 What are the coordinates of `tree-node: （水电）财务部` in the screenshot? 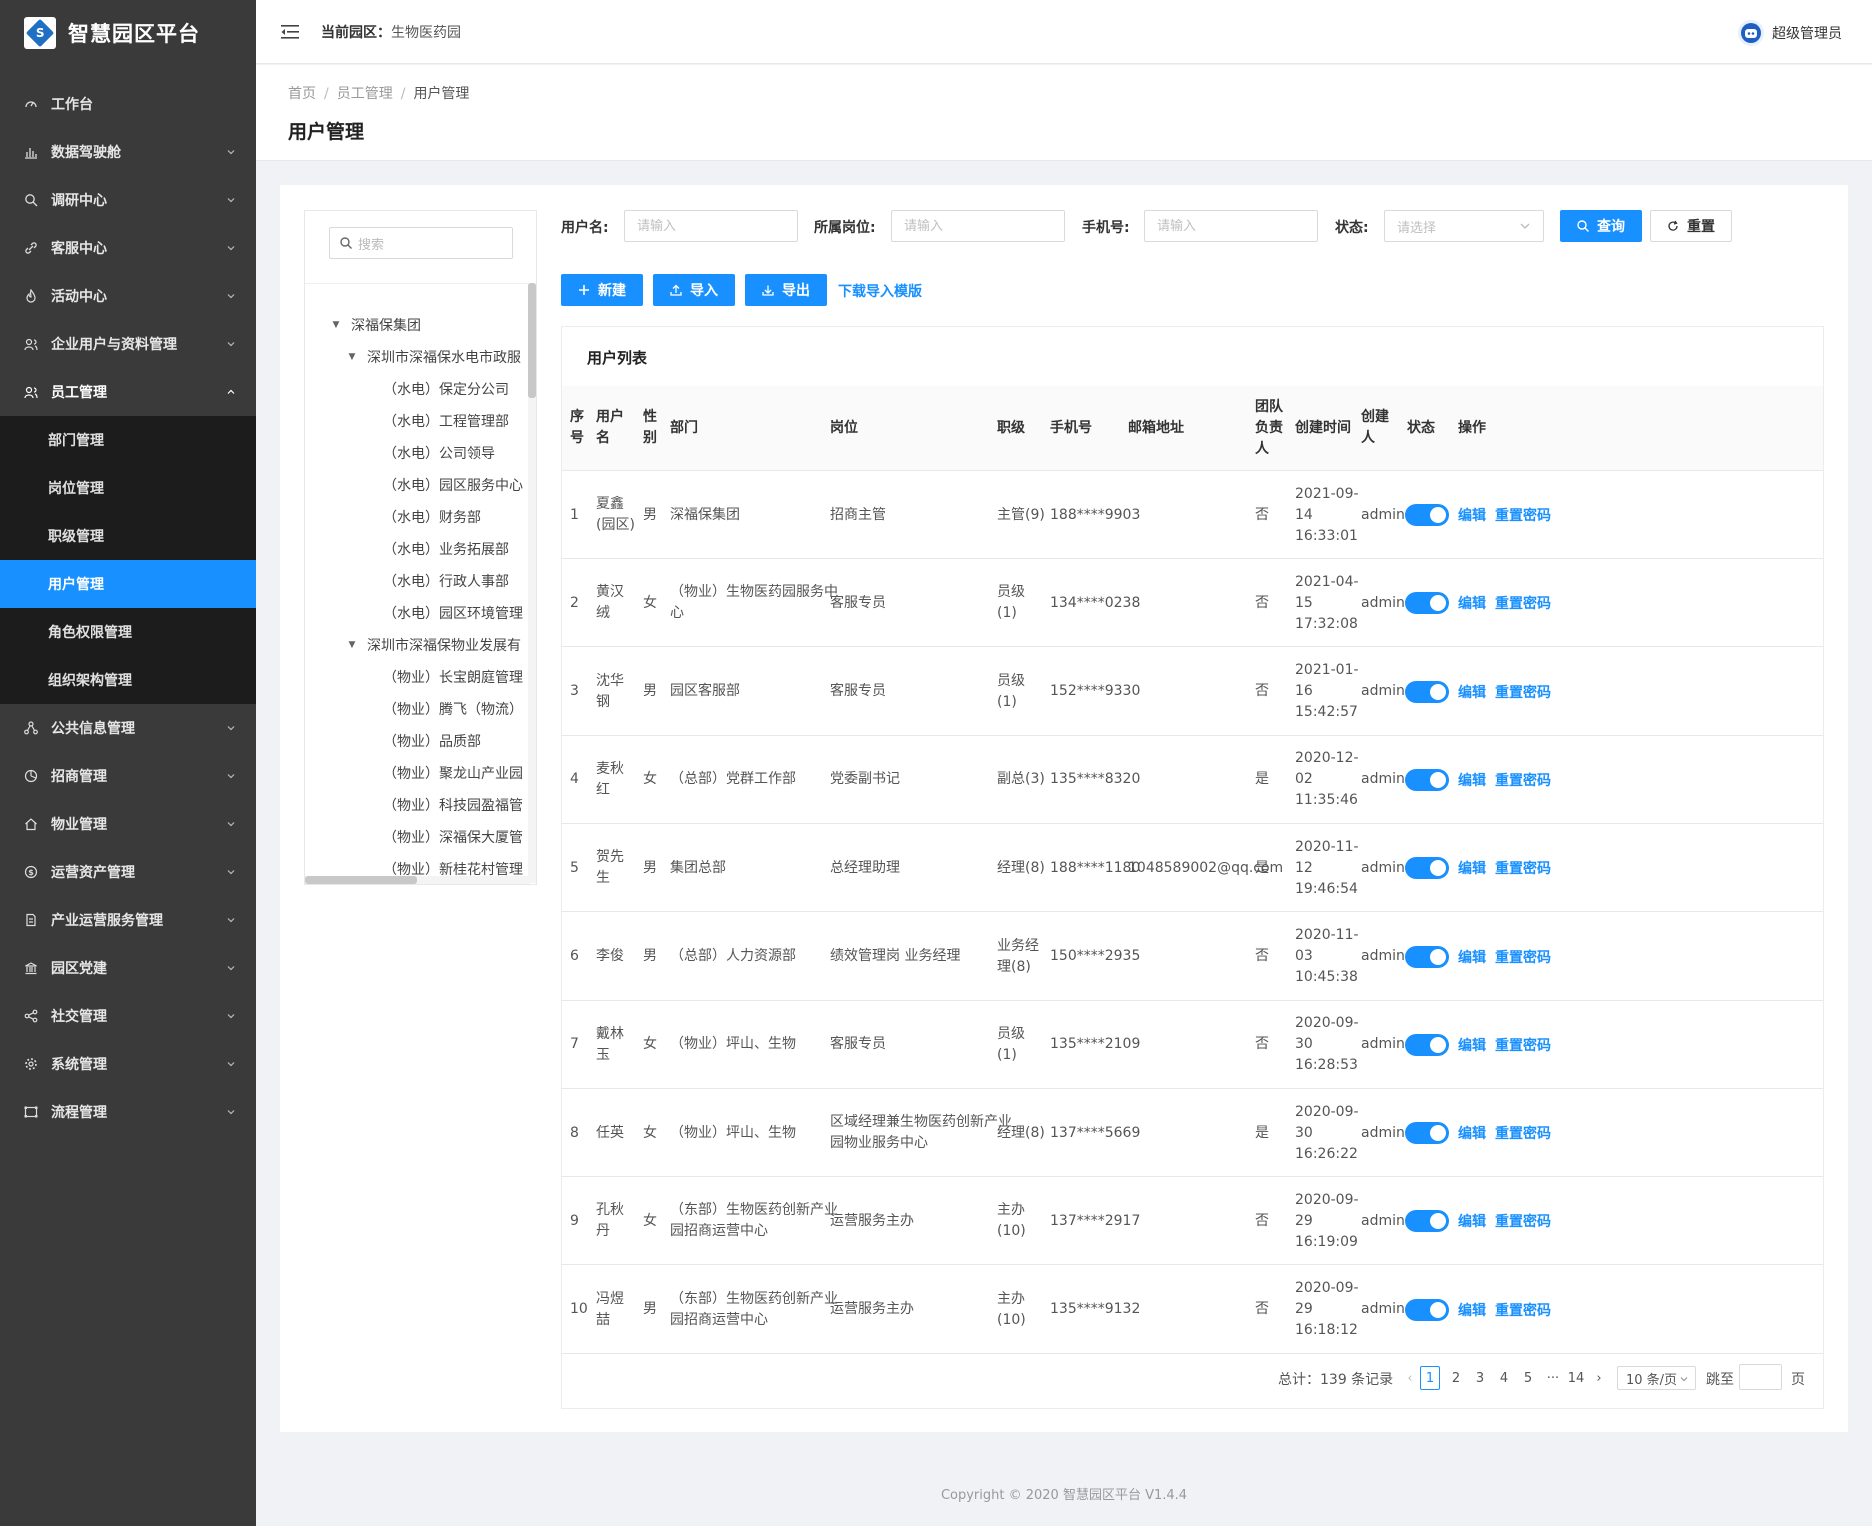 It's located at (417, 517).